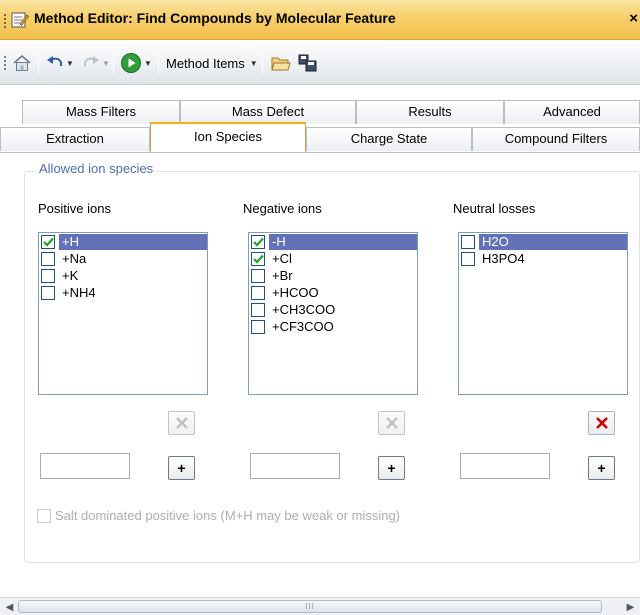 This screenshot has height=615, width=640. Describe the element at coordinates (123, 258) in the screenshot. I see `list-item: +Na` at that location.